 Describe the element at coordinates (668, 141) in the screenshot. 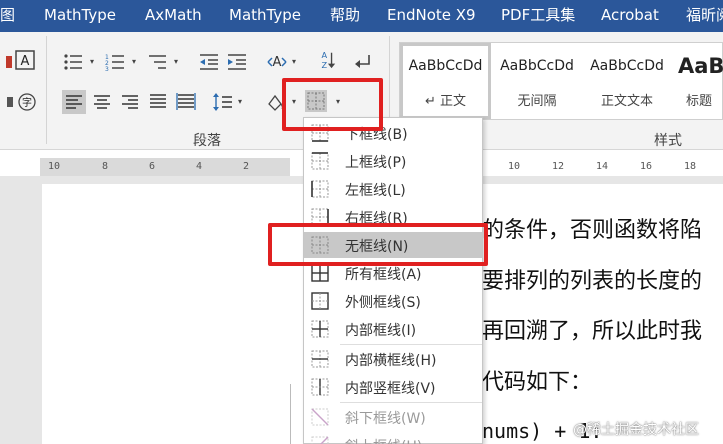

I see `styles-group-label: 样式` at that location.